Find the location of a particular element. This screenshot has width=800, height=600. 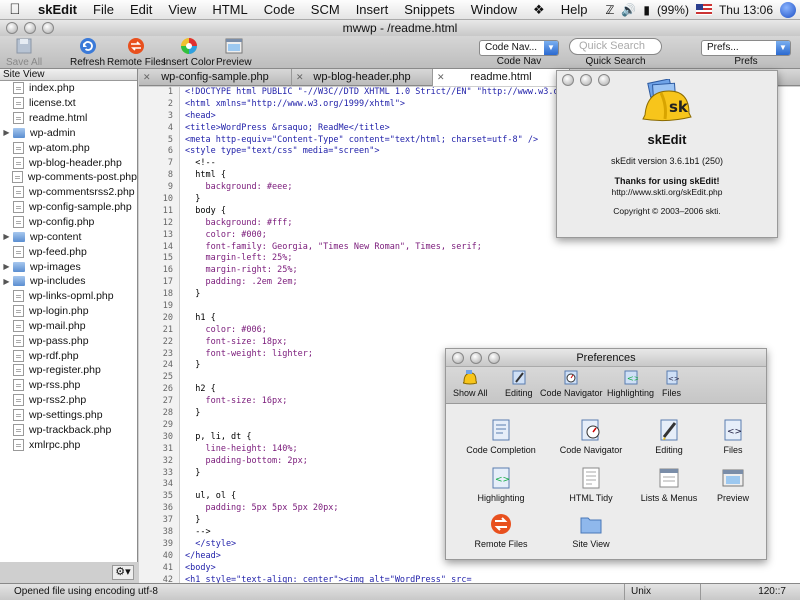

sidebar-item: wp-login.php is located at coordinates (68, 311).